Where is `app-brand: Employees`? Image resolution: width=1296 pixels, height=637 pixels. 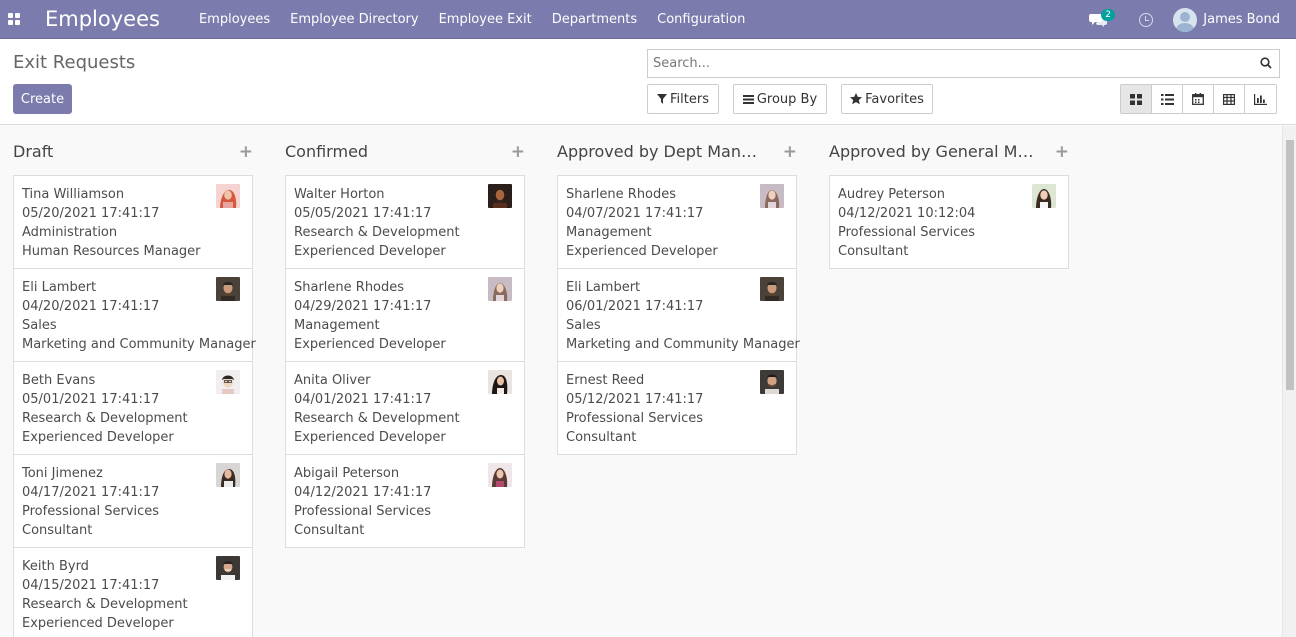 app-brand: Employees is located at coordinates (102, 19).